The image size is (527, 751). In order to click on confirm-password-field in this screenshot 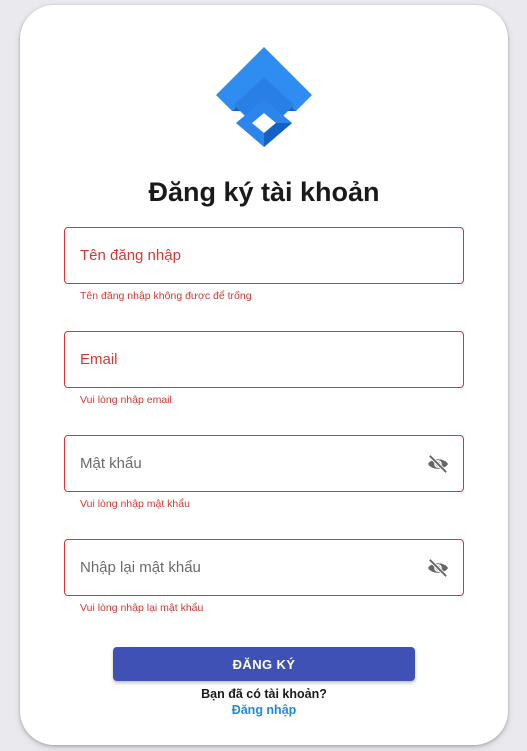, I will do `click(264, 567)`.